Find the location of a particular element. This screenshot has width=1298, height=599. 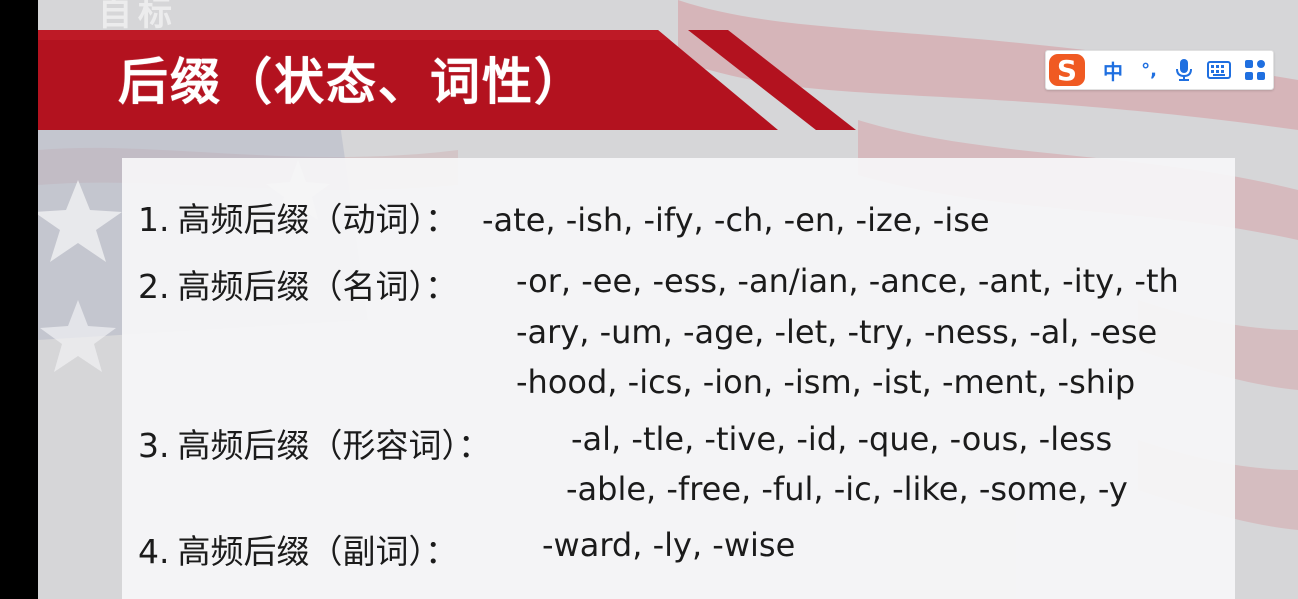

rule-noun: 2. 高频后缀（名词）： is located at coordinates (310, 284).